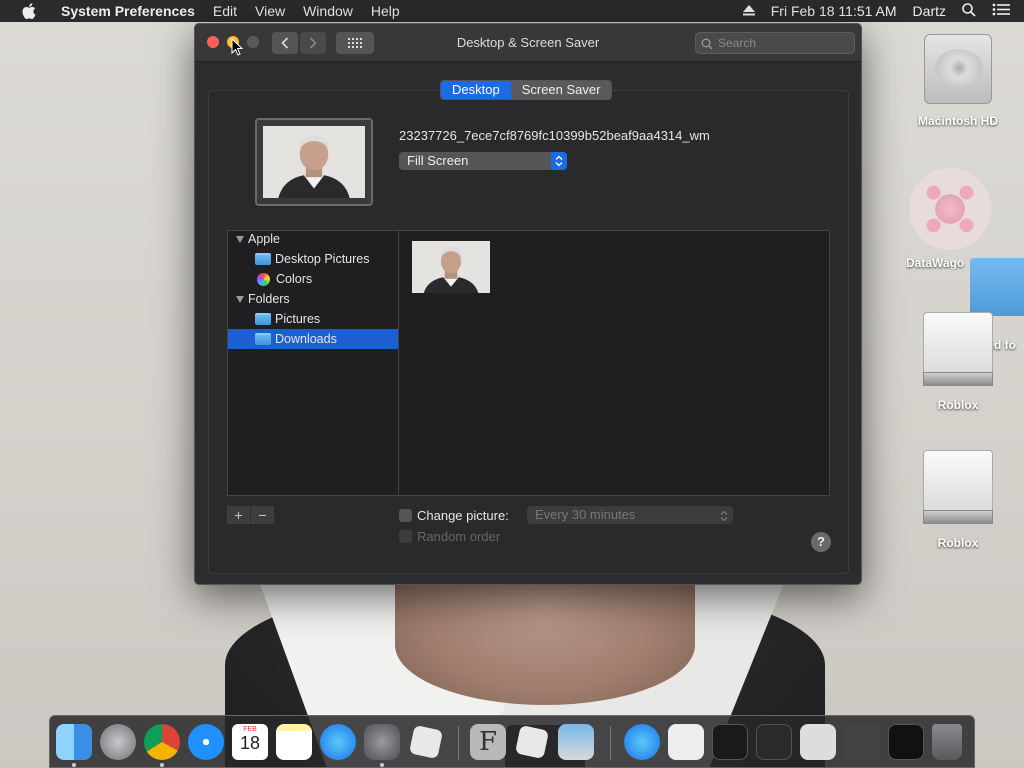 The height and width of the screenshot is (768, 1024). I want to click on sidebar-item-colors: Colors, so click(313, 279).